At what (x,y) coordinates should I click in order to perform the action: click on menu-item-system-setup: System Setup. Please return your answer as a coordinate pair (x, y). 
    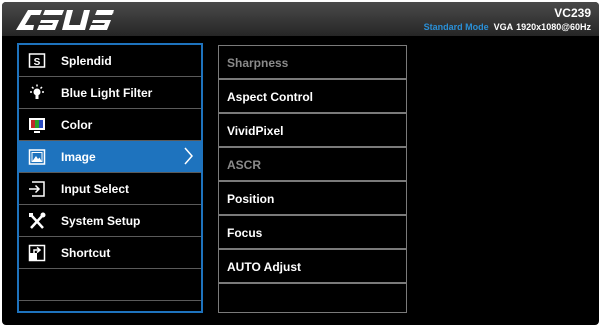
    Looking at the image, I should click on (110, 221).